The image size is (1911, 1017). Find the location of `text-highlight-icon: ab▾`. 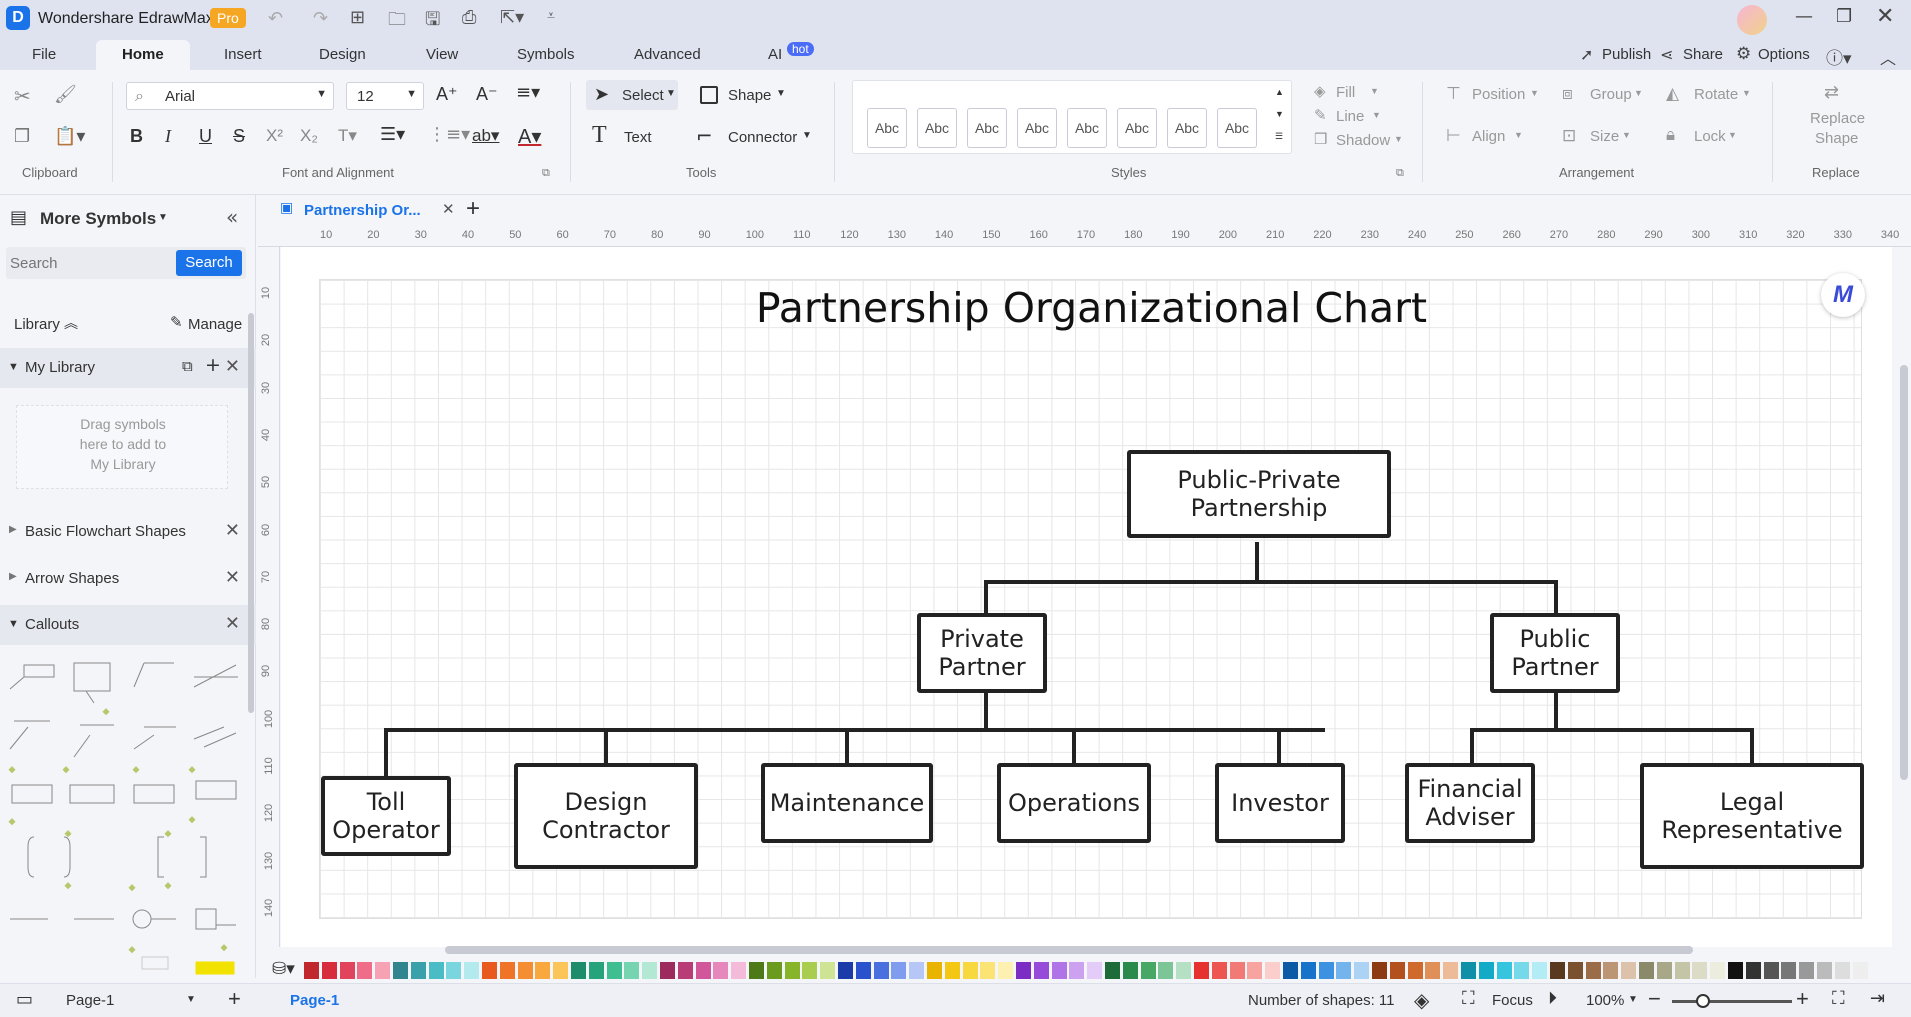

text-highlight-icon: ab▾ is located at coordinates (485, 136).